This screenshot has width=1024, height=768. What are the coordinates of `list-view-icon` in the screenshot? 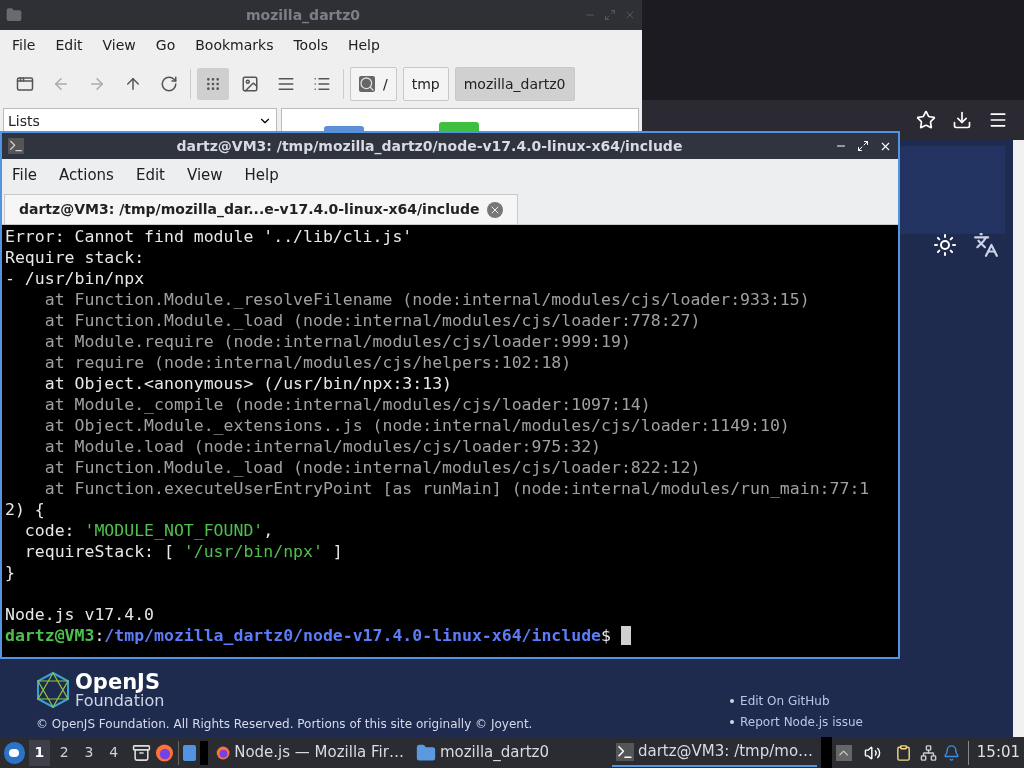 It's located at (322, 84).